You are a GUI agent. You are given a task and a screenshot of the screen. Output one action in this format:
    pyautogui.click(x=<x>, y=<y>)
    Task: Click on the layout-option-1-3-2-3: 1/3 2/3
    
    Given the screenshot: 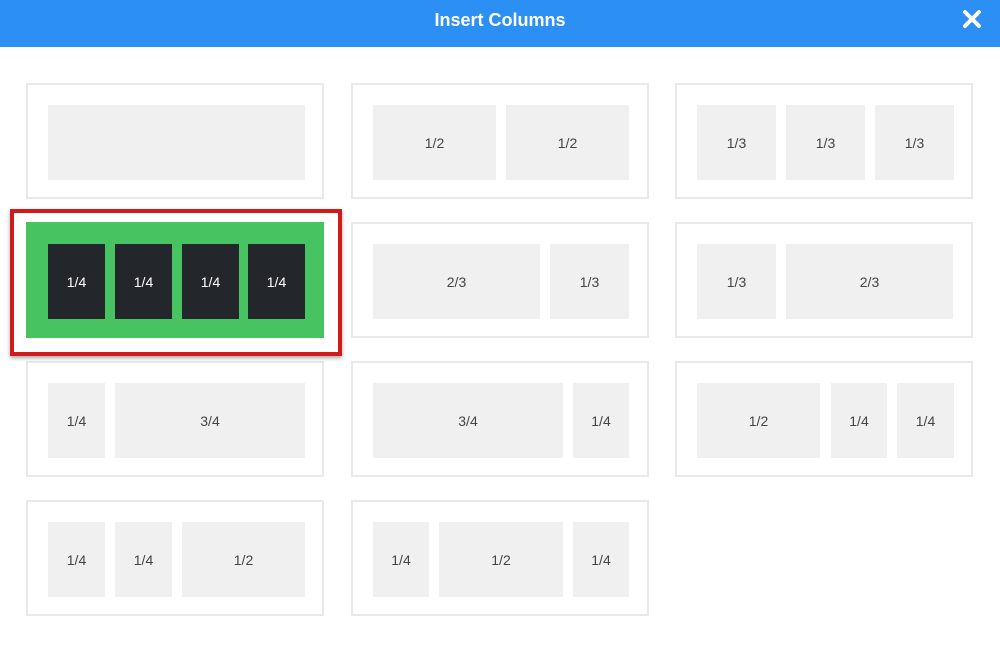 What is the action you would take?
    pyautogui.click(x=824, y=280)
    